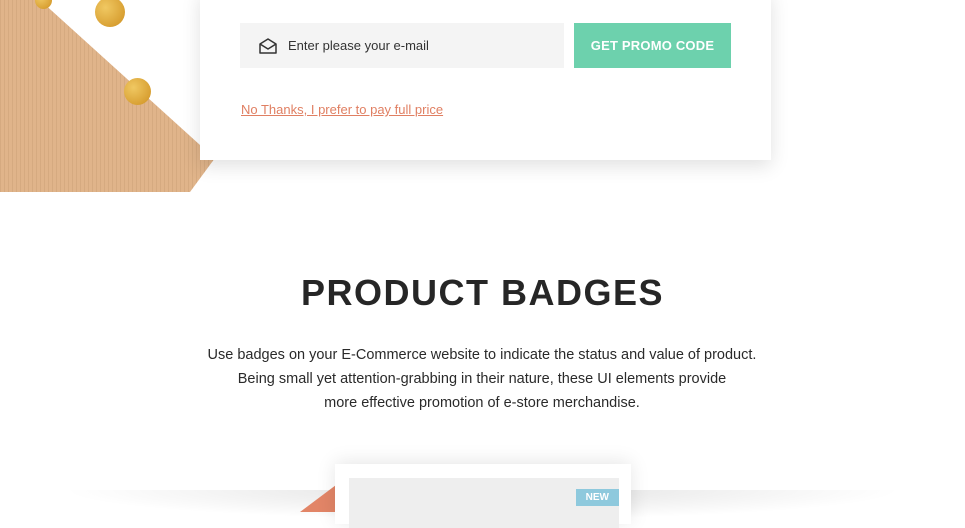  I want to click on email-field-container, so click(402, 45).